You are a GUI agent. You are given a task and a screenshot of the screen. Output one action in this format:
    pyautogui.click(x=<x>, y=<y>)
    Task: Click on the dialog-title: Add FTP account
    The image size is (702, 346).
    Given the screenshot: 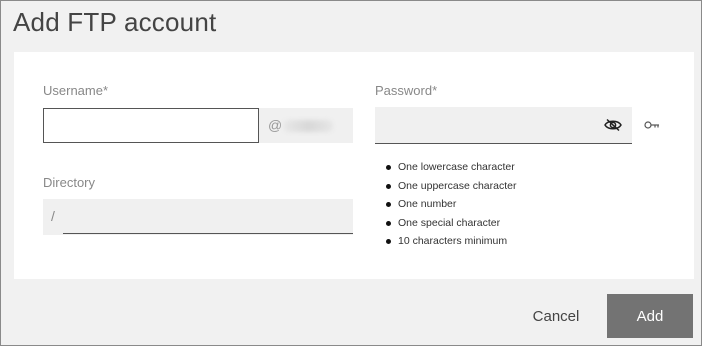 What is the action you would take?
    pyautogui.click(x=115, y=22)
    